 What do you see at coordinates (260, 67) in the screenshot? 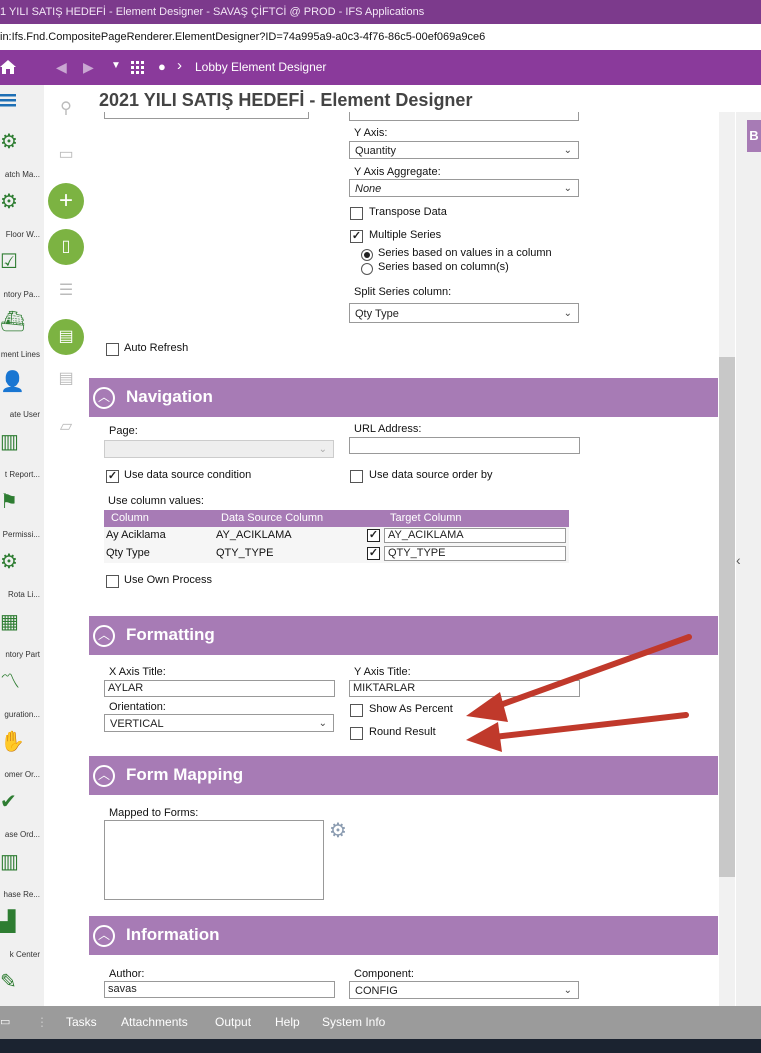
I see `breadcrumb: Lobby Element Designer` at bounding box center [260, 67].